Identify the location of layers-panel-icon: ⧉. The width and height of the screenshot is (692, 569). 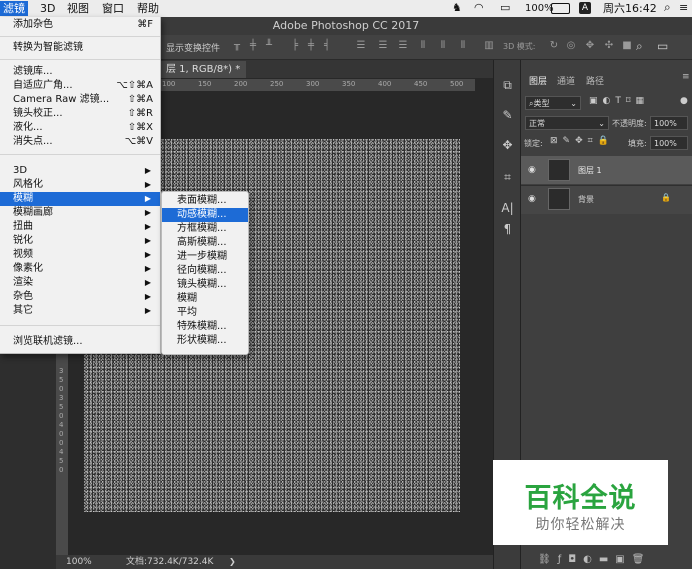
(507, 85).